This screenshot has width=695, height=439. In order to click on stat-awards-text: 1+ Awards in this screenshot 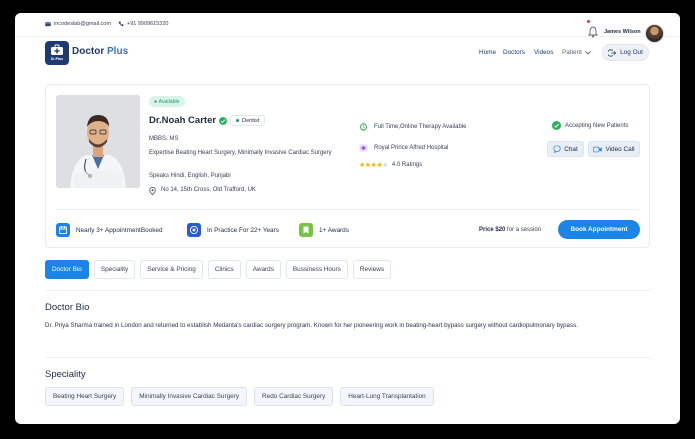, I will do `click(334, 230)`.